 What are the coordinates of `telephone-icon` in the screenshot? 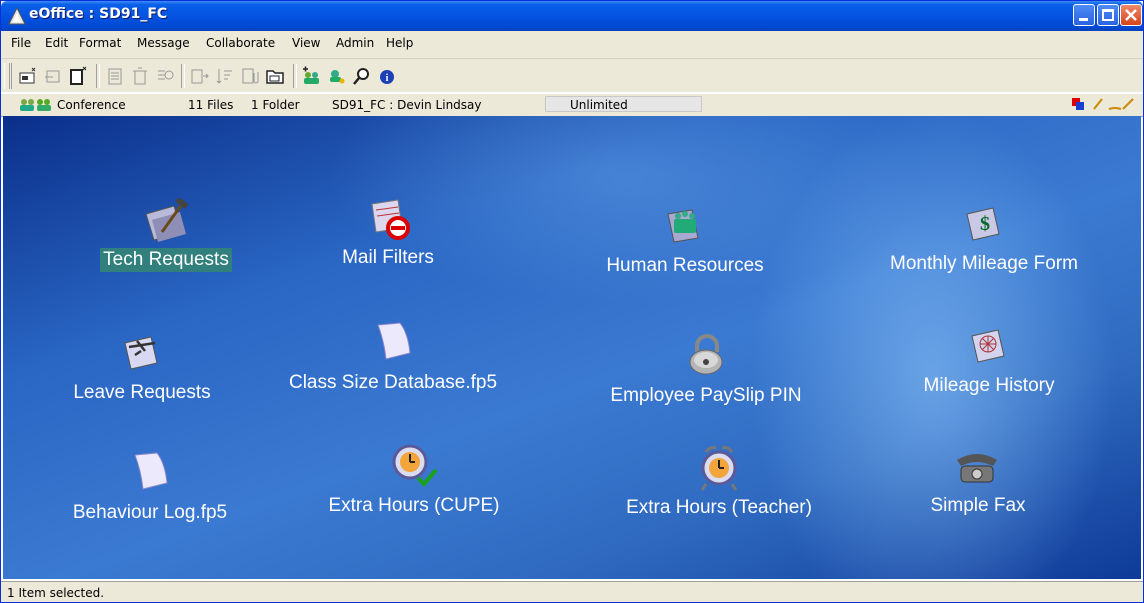 It's located at (977, 468).